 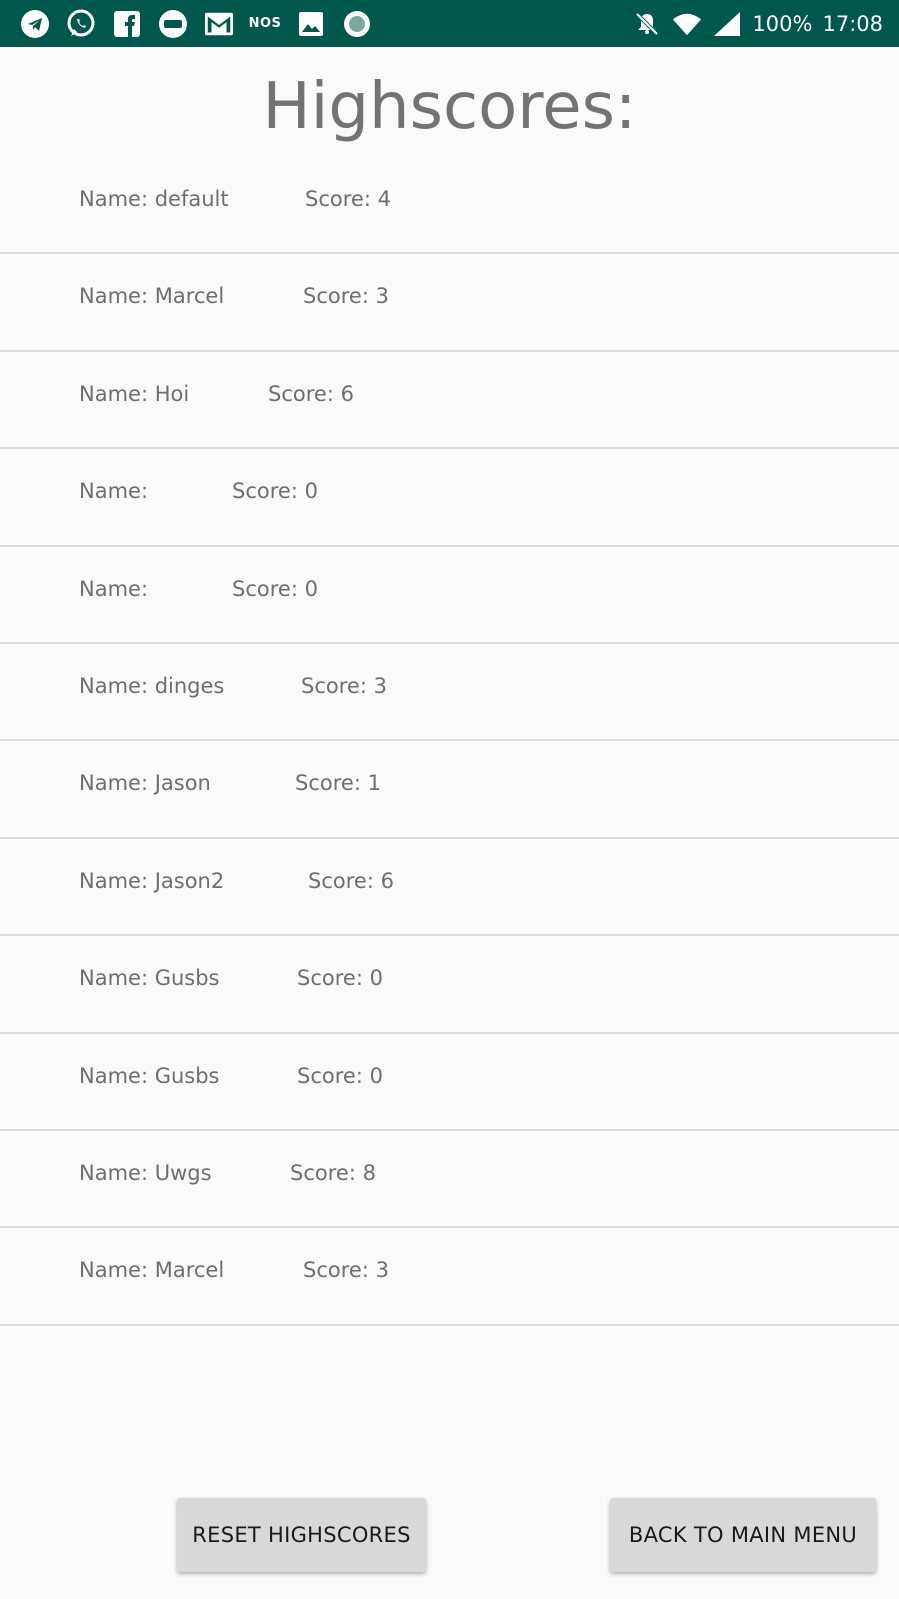 I want to click on image-icon, so click(x=311, y=24).